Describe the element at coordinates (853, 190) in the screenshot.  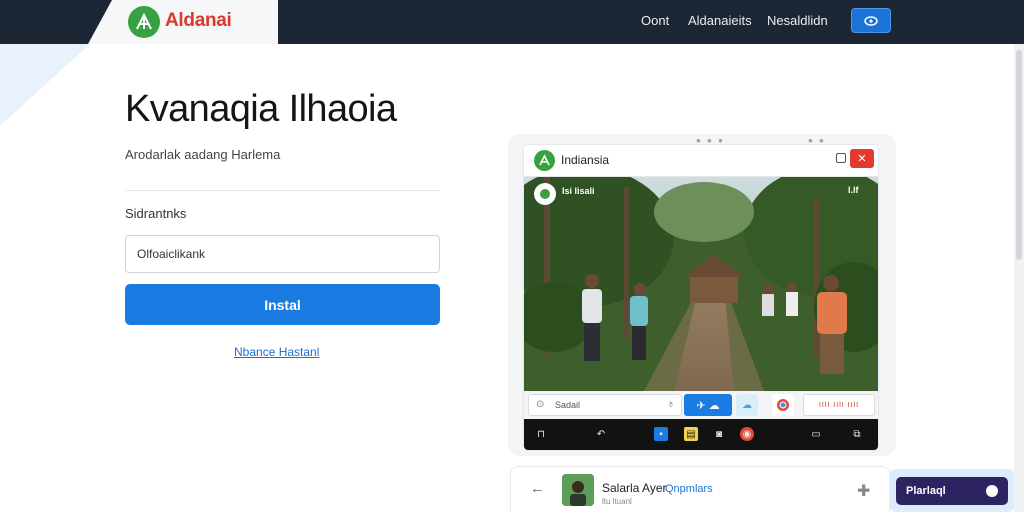
I see `photo-label-right: l.lf` at that location.